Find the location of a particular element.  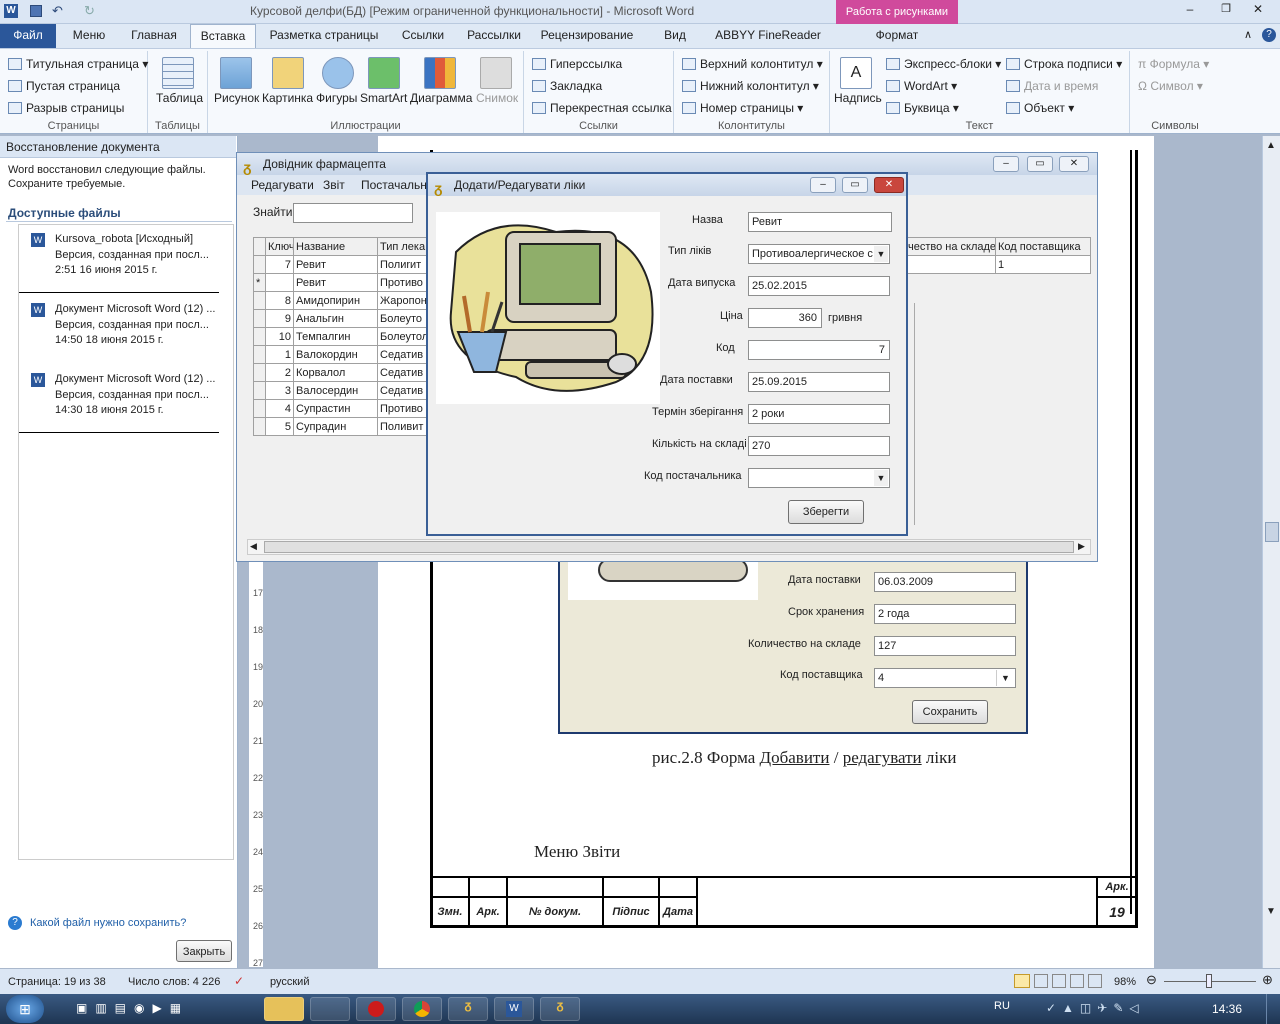

scroll-left-icon: ◀ is located at coordinates (253, 546).